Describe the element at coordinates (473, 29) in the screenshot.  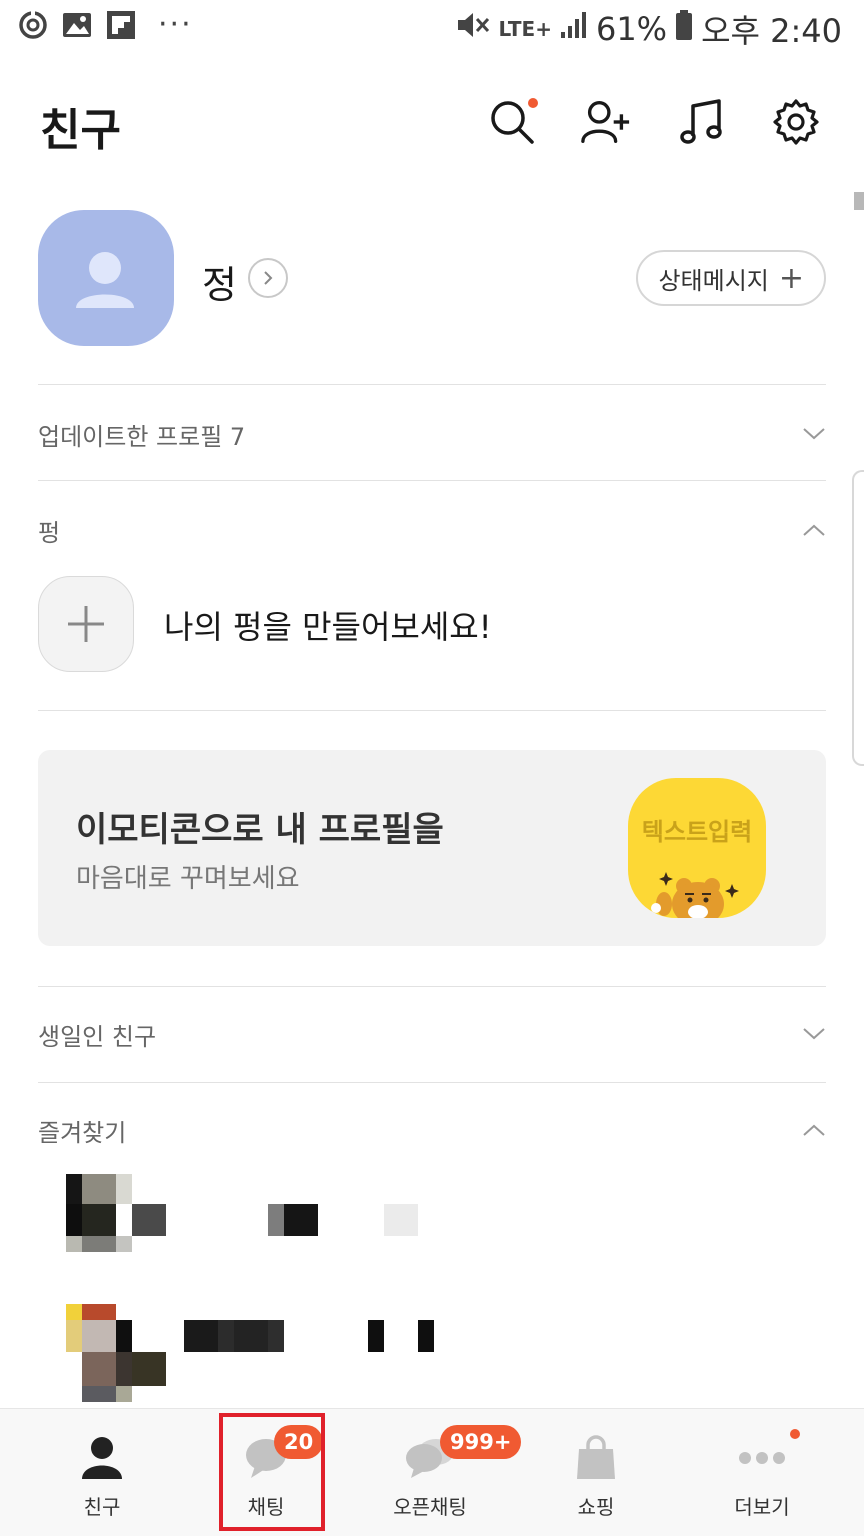
I see `mute-icon` at that location.